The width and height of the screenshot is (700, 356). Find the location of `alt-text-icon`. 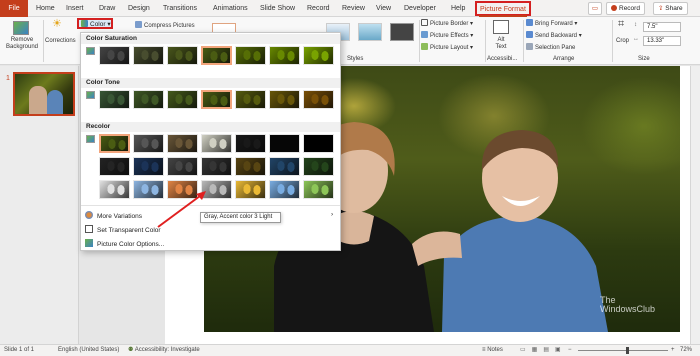

alt-text-icon is located at coordinates (501, 27).